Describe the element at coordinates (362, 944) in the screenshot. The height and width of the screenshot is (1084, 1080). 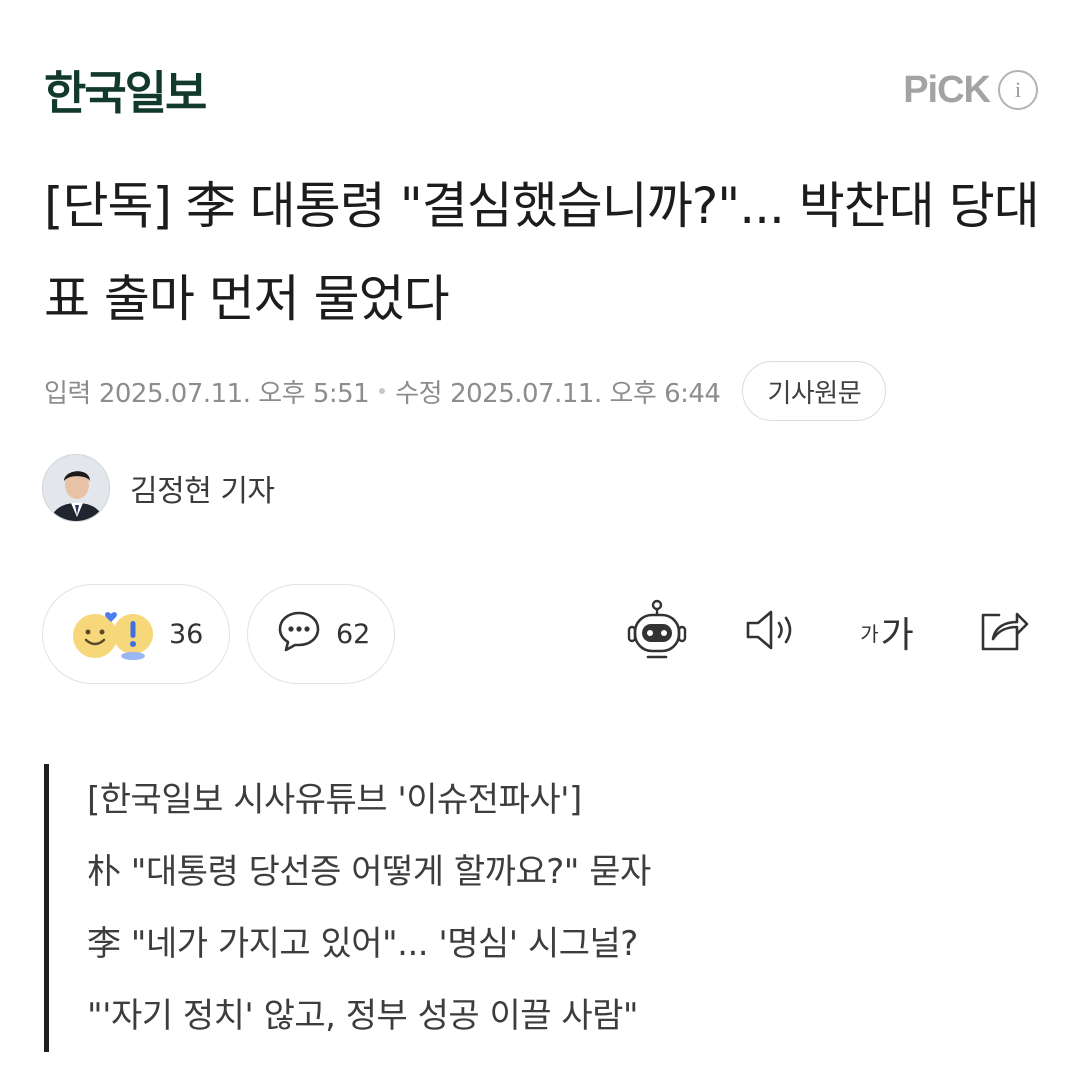
I see `summary-line: 李 "네가 가지고 있어"... '명심' 시그널?` at that location.